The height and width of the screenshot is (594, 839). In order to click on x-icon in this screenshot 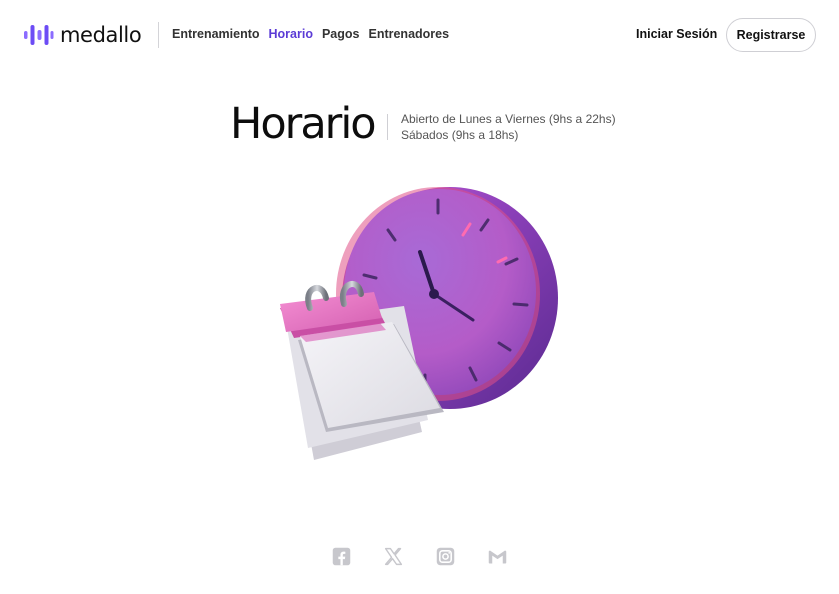, I will do `click(393, 556)`.